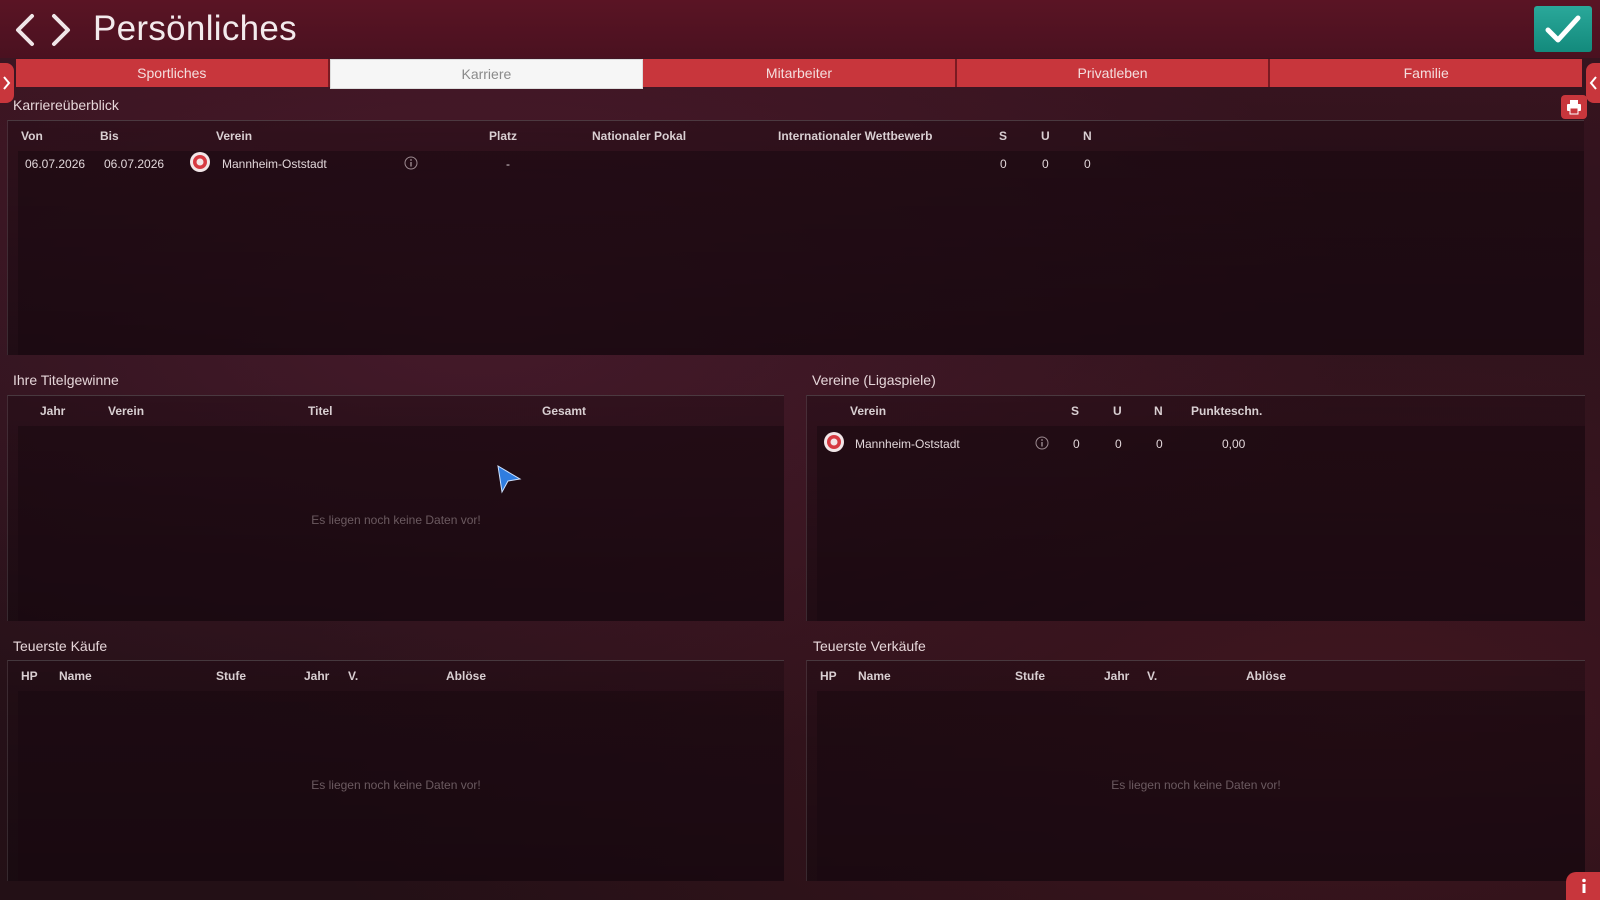 The height and width of the screenshot is (900, 1600). Describe the element at coordinates (66, 105) in the screenshot. I see `career-section-title: Karriereüberblick` at that location.